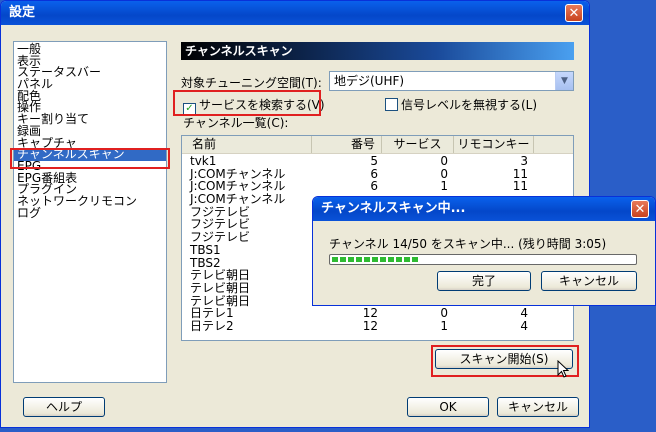 This screenshot has width=656, height=432. What do you see at coordinates (640, 209) in the screenshot?
I see `dialog-close-icon: ✕` at bounding box center [640, 209].